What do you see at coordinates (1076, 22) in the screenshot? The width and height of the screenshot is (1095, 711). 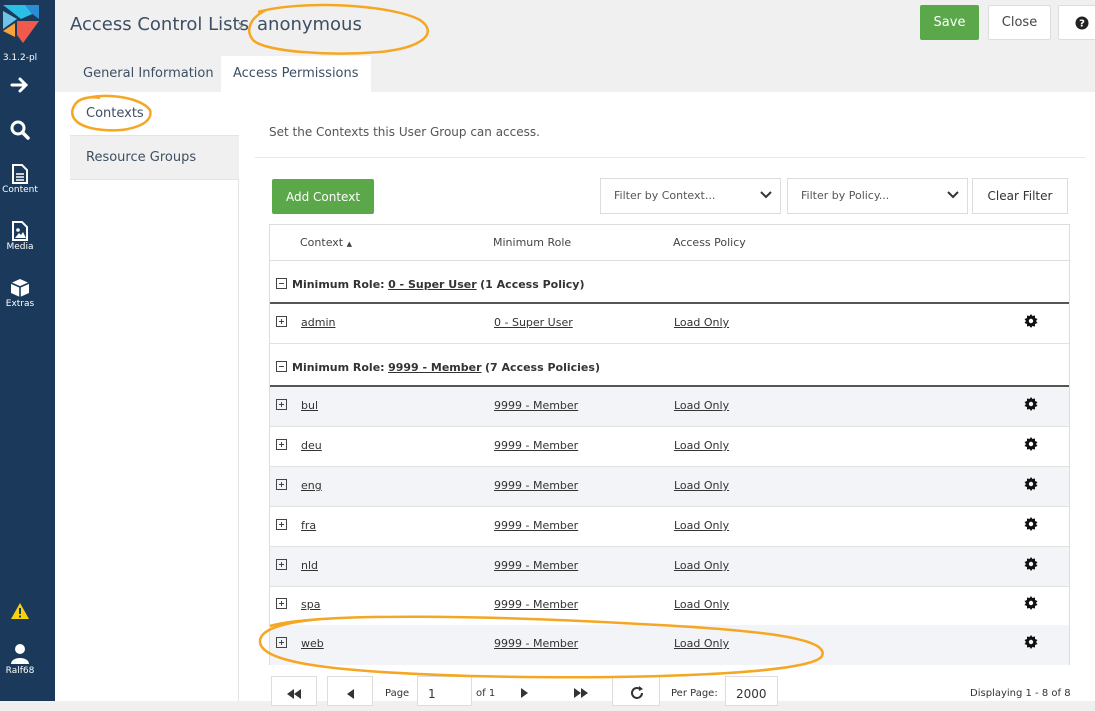 I see `help-button: ?` at bounding box center [1076, 22].